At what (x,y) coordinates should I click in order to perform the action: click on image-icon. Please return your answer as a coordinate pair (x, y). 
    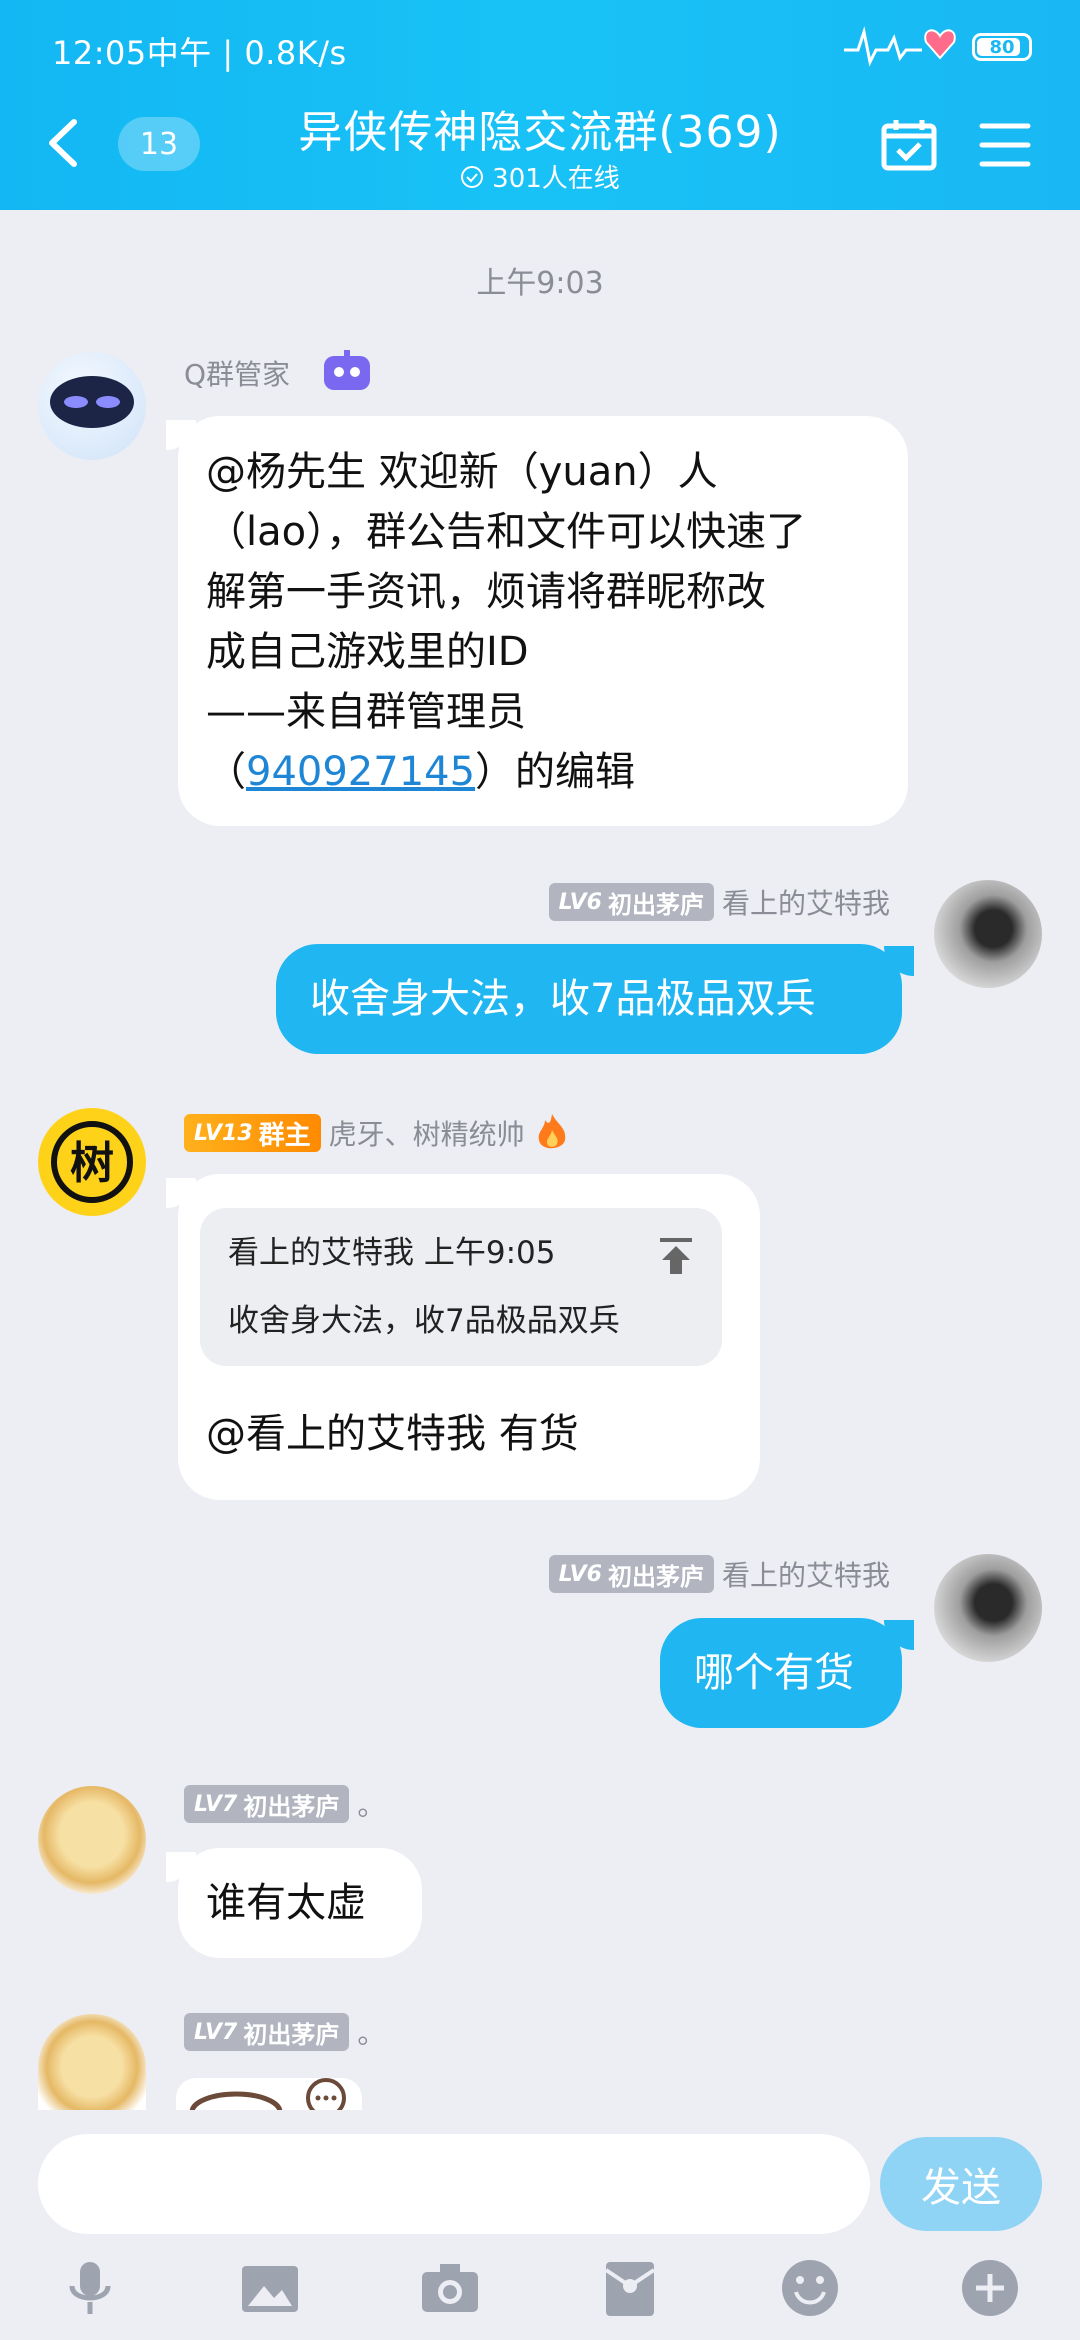
    Looking at the image, I should click on (270, 2288).